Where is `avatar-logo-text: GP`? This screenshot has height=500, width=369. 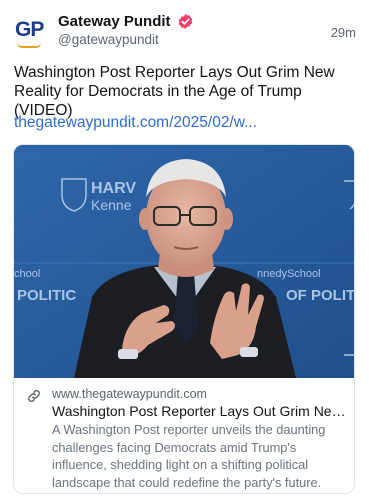
avatar-logo-text: GP is located at coordinates (29, 29).